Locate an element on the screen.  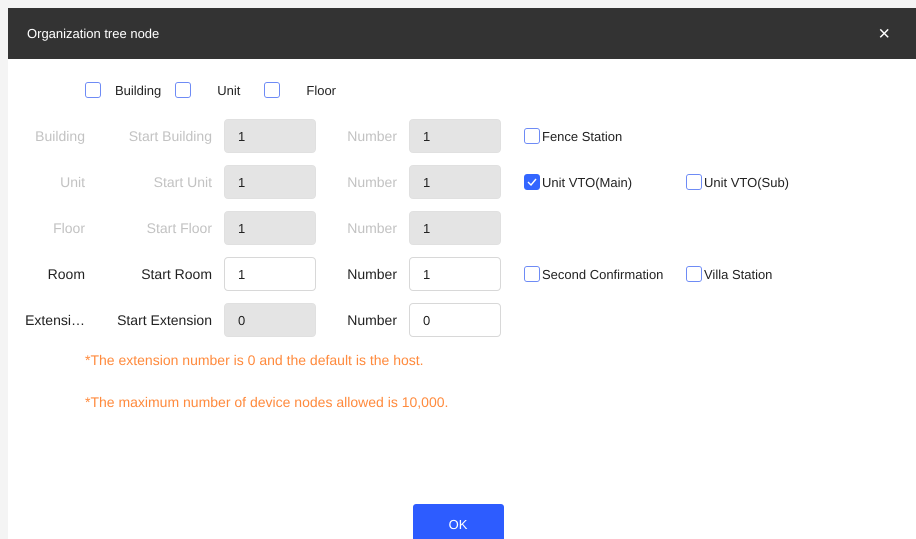
row-label: Room is located at coordinates (65, 274).